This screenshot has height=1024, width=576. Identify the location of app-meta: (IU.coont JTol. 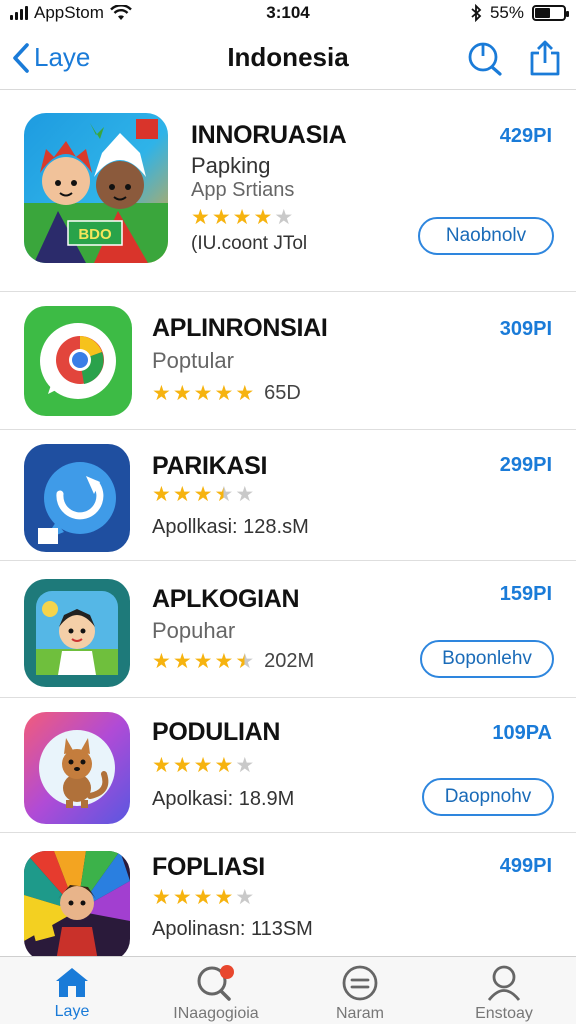
(249, 243).